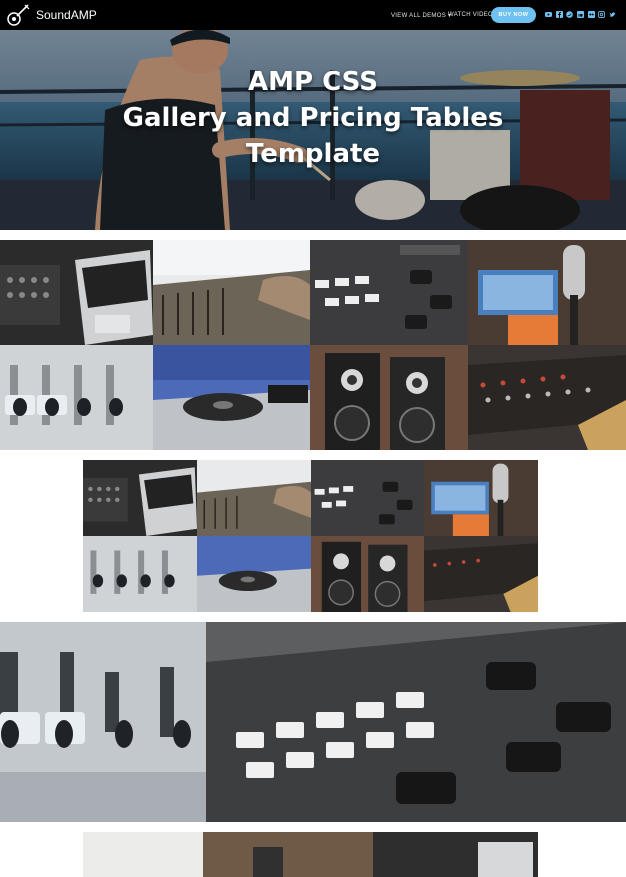 The image size is (626, 877). I want to click on flickr-icon, so click(591, 14).